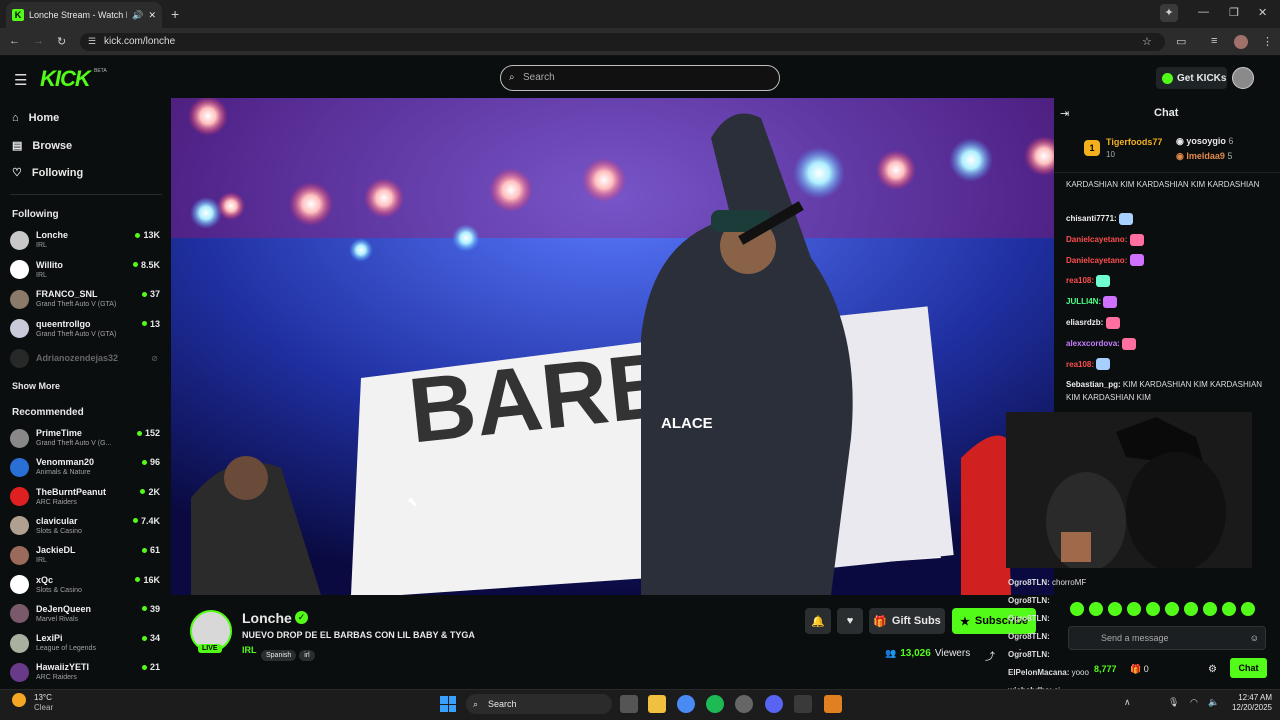 The height and width of the screenshot is (720, 1280). I want to click on emoji-picker-icon: ☺, so click(1254, 638).